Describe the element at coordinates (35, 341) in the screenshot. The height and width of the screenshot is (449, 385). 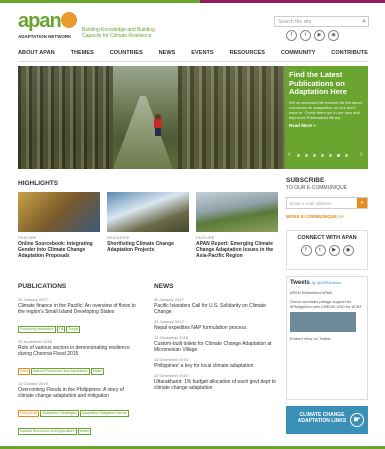
I see `pub-date: 30 November 2016` at that location.